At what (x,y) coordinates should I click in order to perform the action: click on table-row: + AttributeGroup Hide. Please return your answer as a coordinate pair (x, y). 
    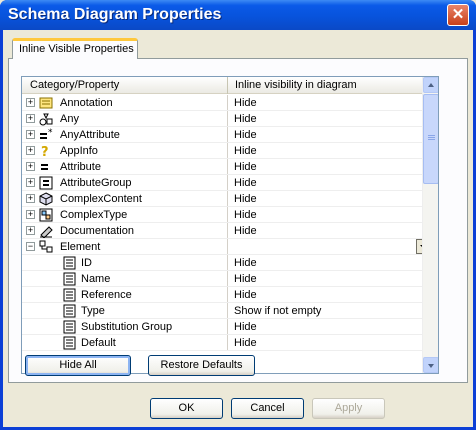
    Looking at the image, I should click on (226, 183).